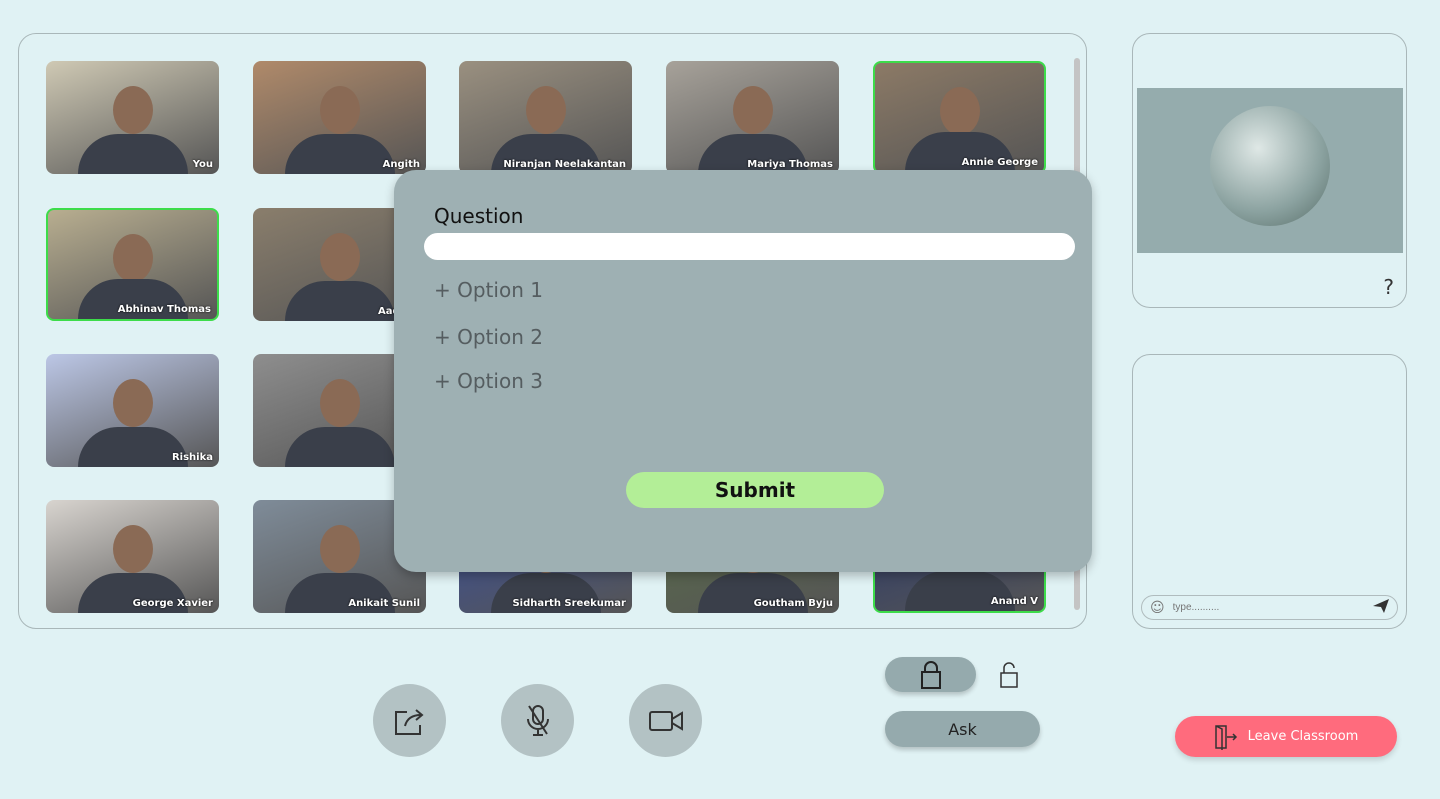 The height and width of the screenshot is (799, 1440). I want to click on leave-classroom-button: Leave Classroom, so click(1286, 736).